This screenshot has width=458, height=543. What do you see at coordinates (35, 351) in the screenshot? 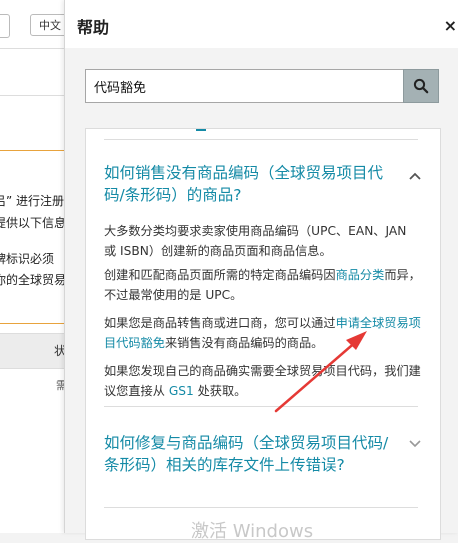
I see `table-header: 状` at bounding box center [35, 351].